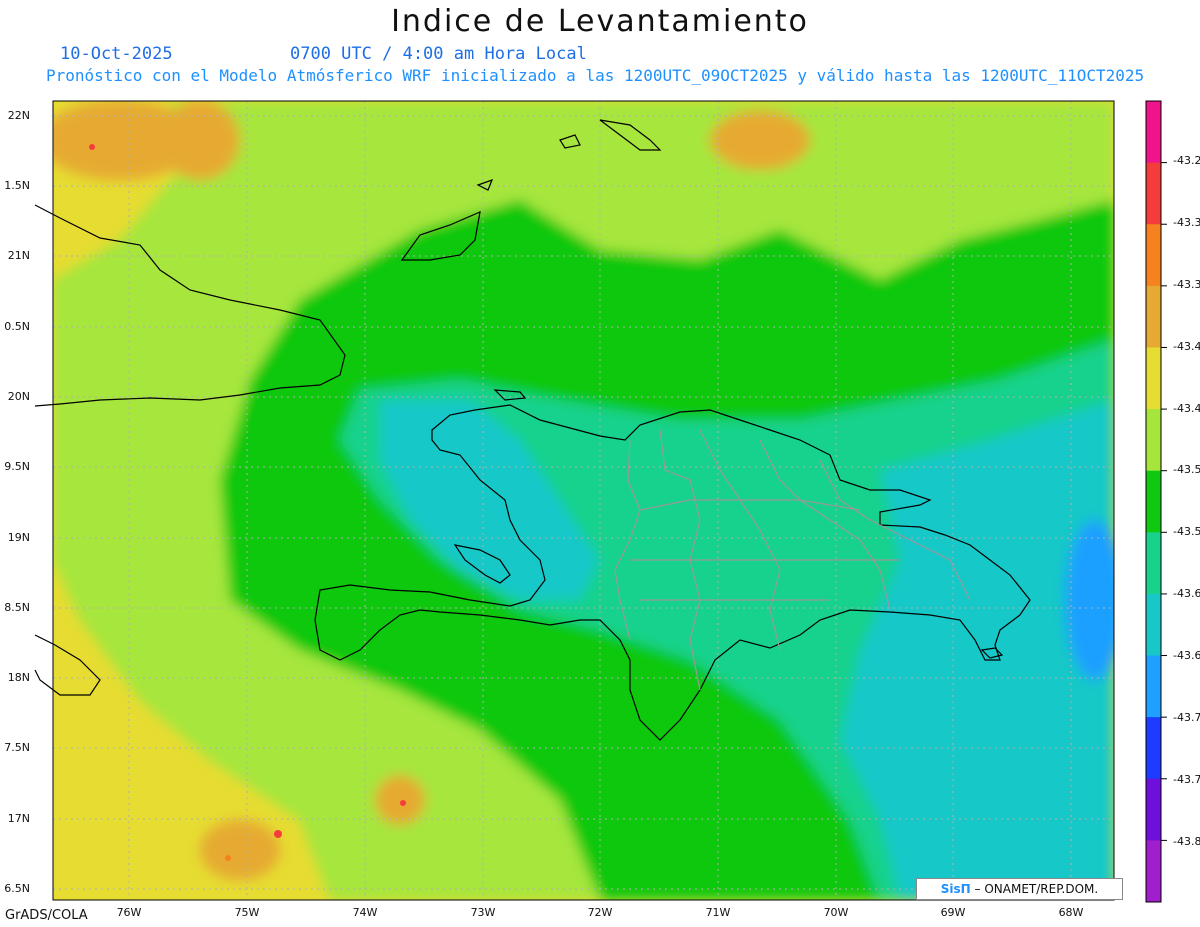 This screenshot has height=927, width=1200. What do you see at coordinates (200, 140) in the screenshot?
I see `field-orange-n` at bounding box center [200, 140].